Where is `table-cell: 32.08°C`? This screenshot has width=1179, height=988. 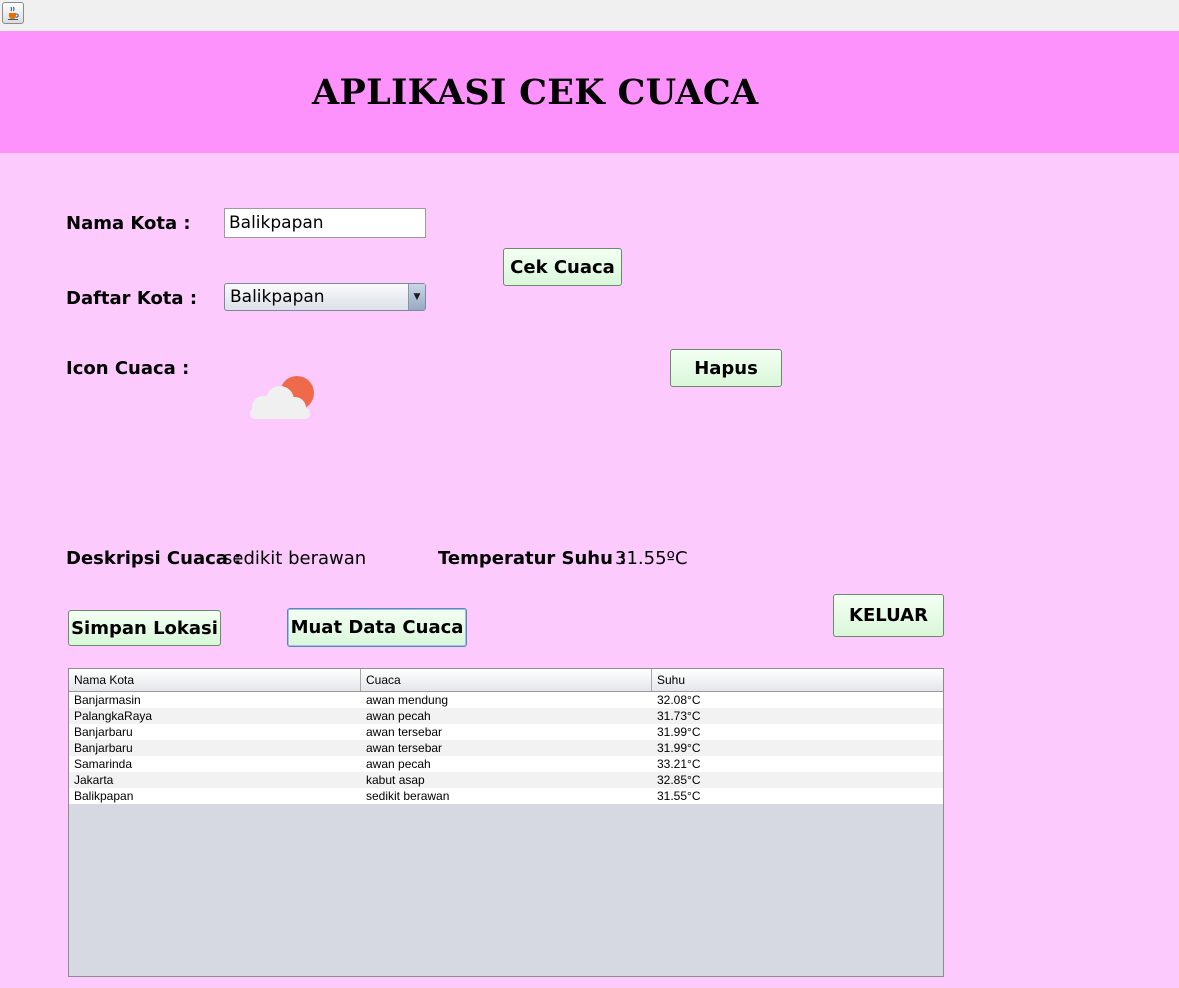 table-cell: 32.08°C is located at coordinates (679, 700).